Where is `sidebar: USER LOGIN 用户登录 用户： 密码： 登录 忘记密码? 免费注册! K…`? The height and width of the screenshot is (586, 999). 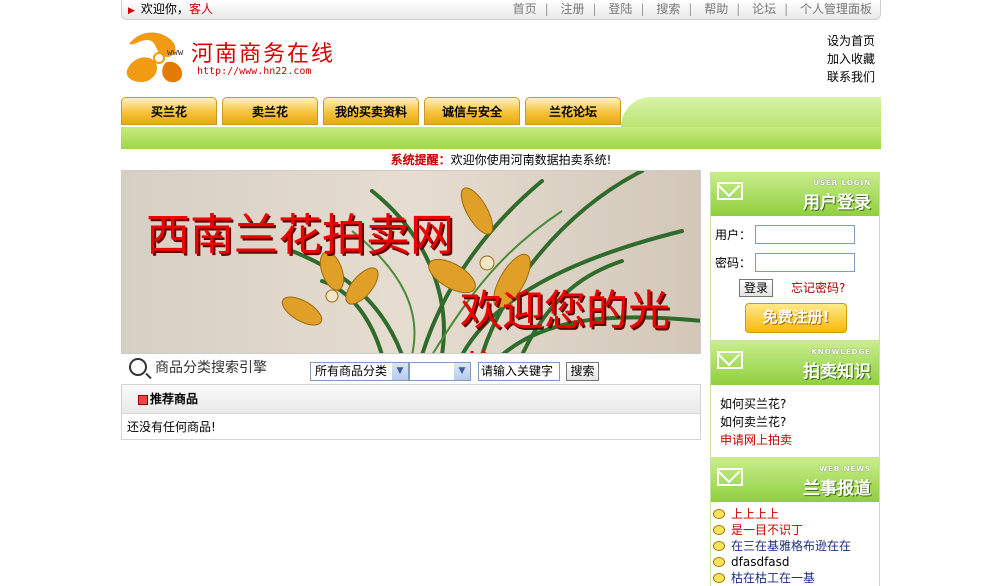 sidebar: USER LOGIN 用户登录 用户： 密码： 登录 忘记密码? 免费注册! K… is located at coordinates (795, 379).